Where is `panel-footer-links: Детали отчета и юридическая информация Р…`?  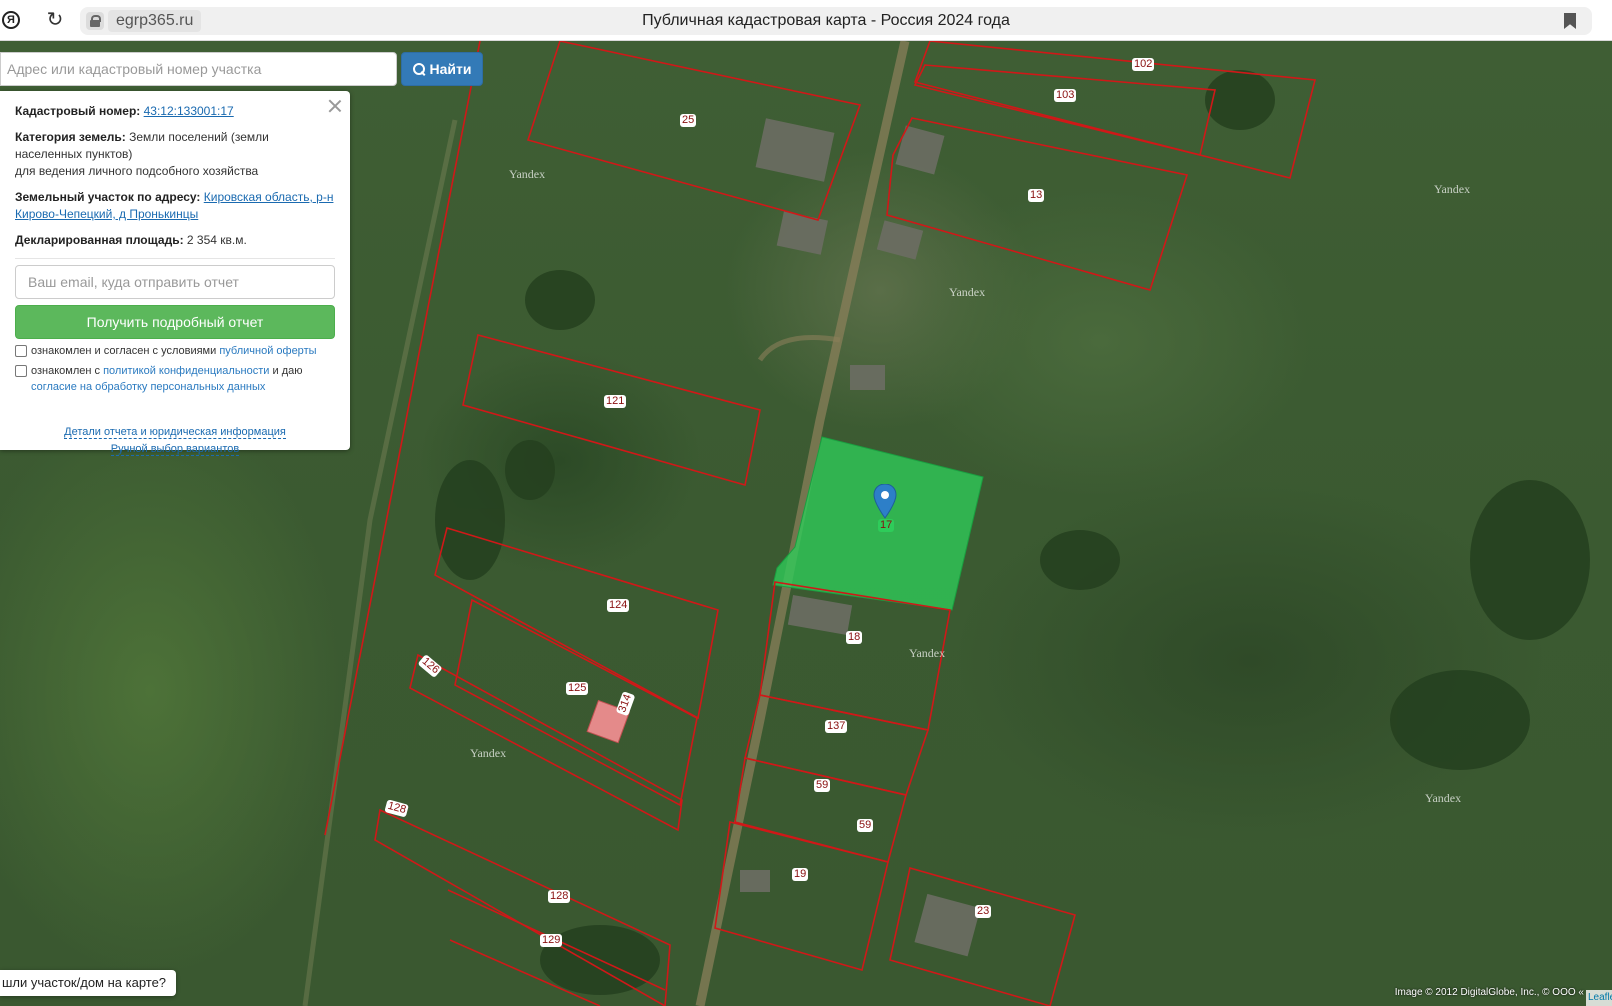 panel-footer-links: Детали отчета и юридическая информация Р… is located at coordinates (175, 441).